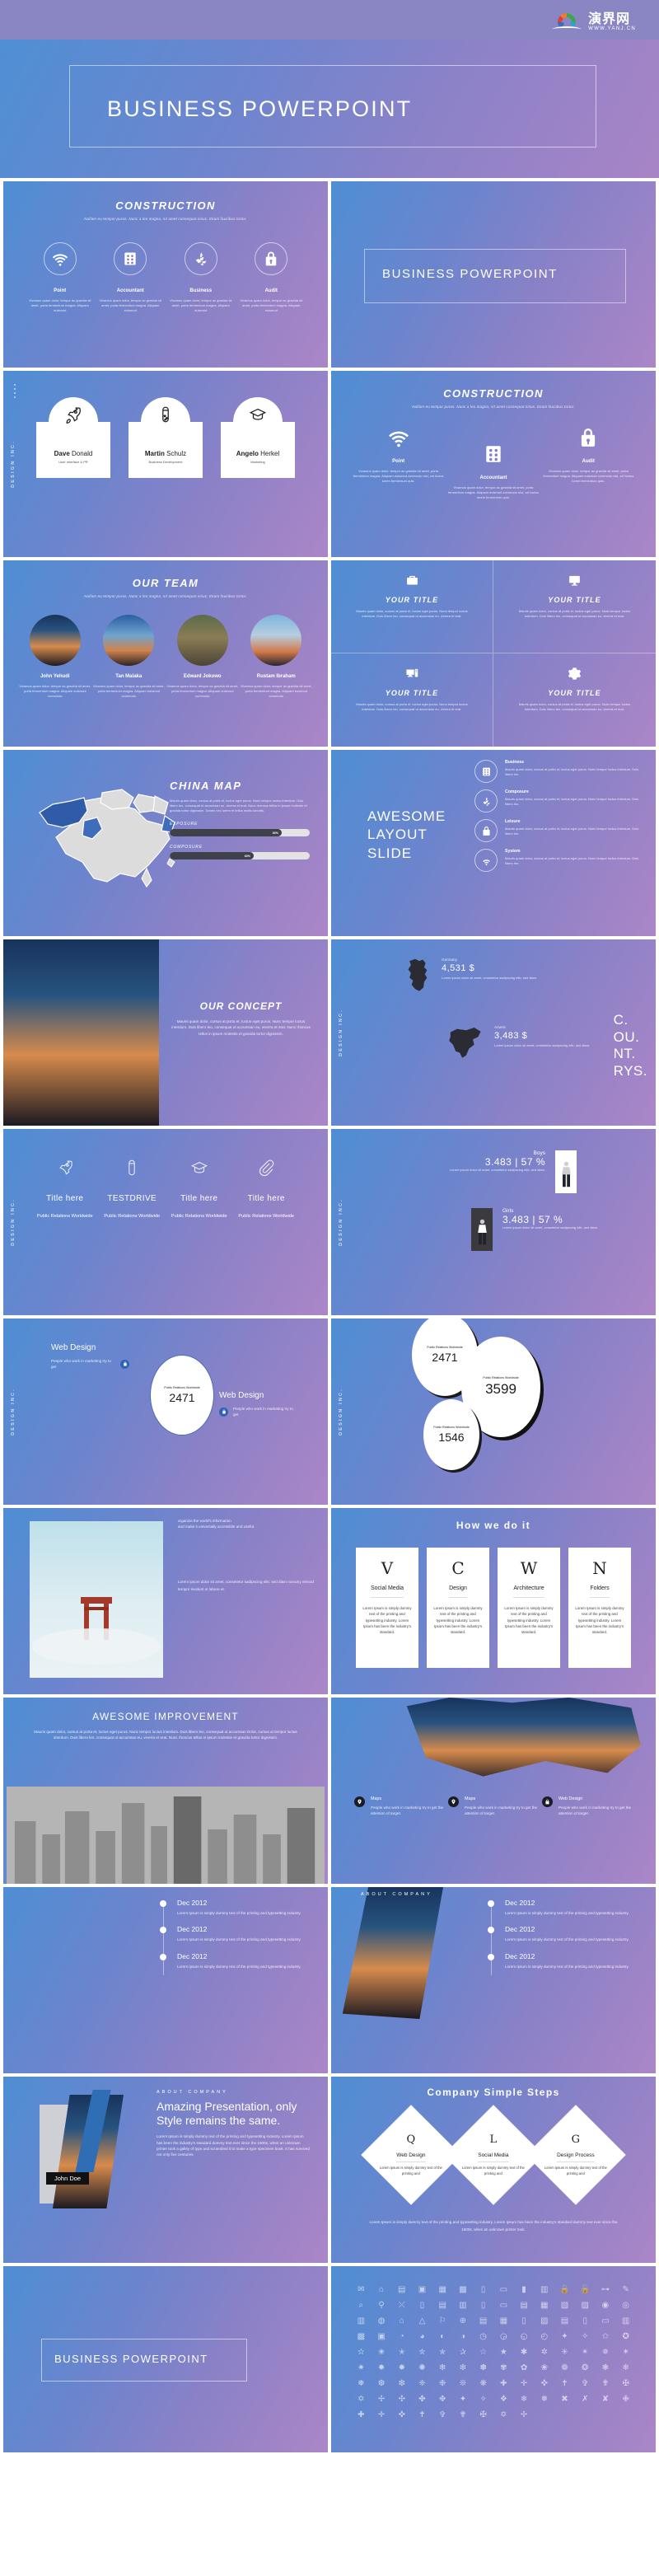 The width and height of the screenshot is (659, 2576). Describe the element at coordinates (381, 2383) in the screenshot. I see `sheet-icon: ❆` at that location.